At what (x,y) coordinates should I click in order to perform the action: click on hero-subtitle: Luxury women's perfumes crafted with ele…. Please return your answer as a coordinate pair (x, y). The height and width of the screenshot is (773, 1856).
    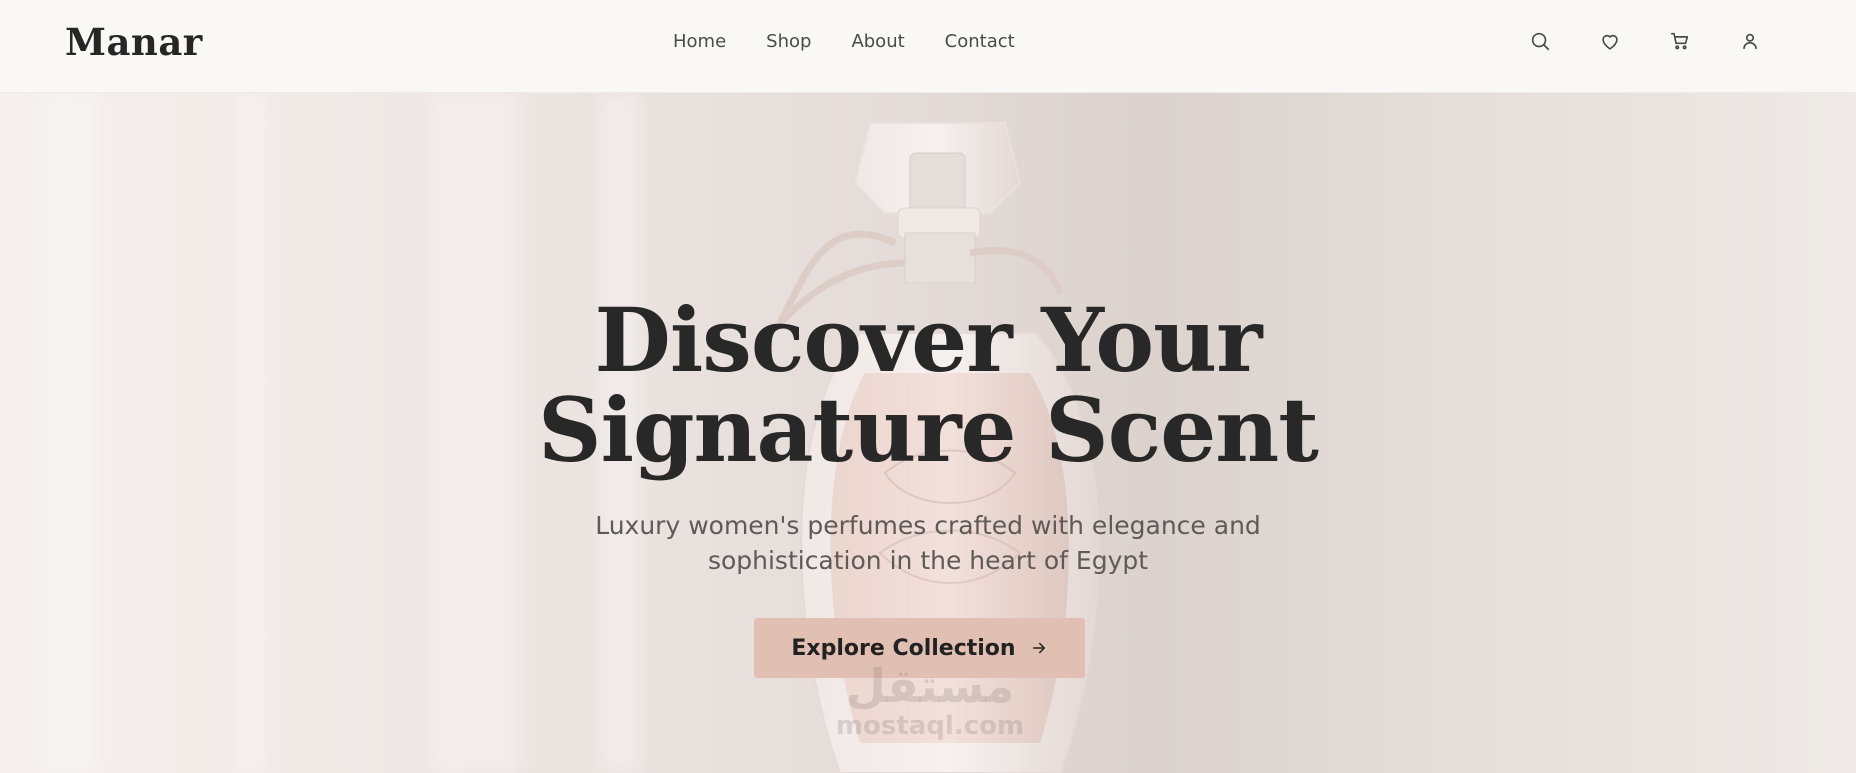
    Looking at the image, I should click on (928, 543).